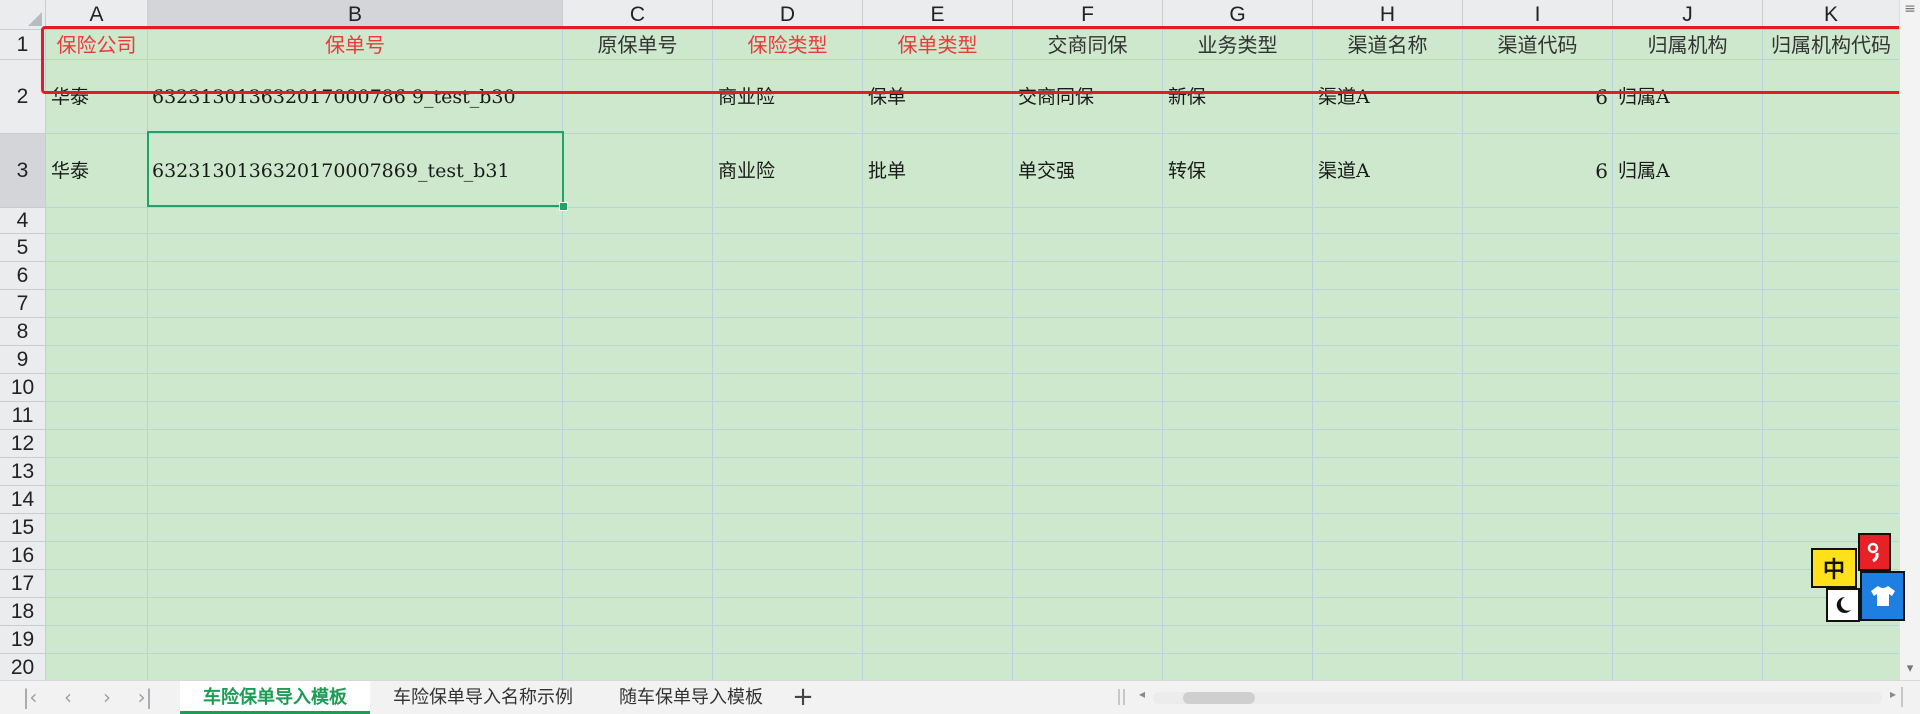  Describe the element at coordinates (23, 360) in the screenshot. I see `row-header: 9` at that location.